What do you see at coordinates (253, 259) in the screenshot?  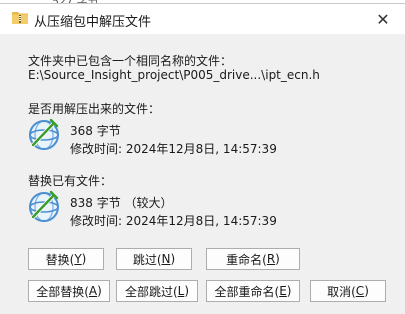 I see `rename-button: 重命名(R)` at bounding box center [253, 259].